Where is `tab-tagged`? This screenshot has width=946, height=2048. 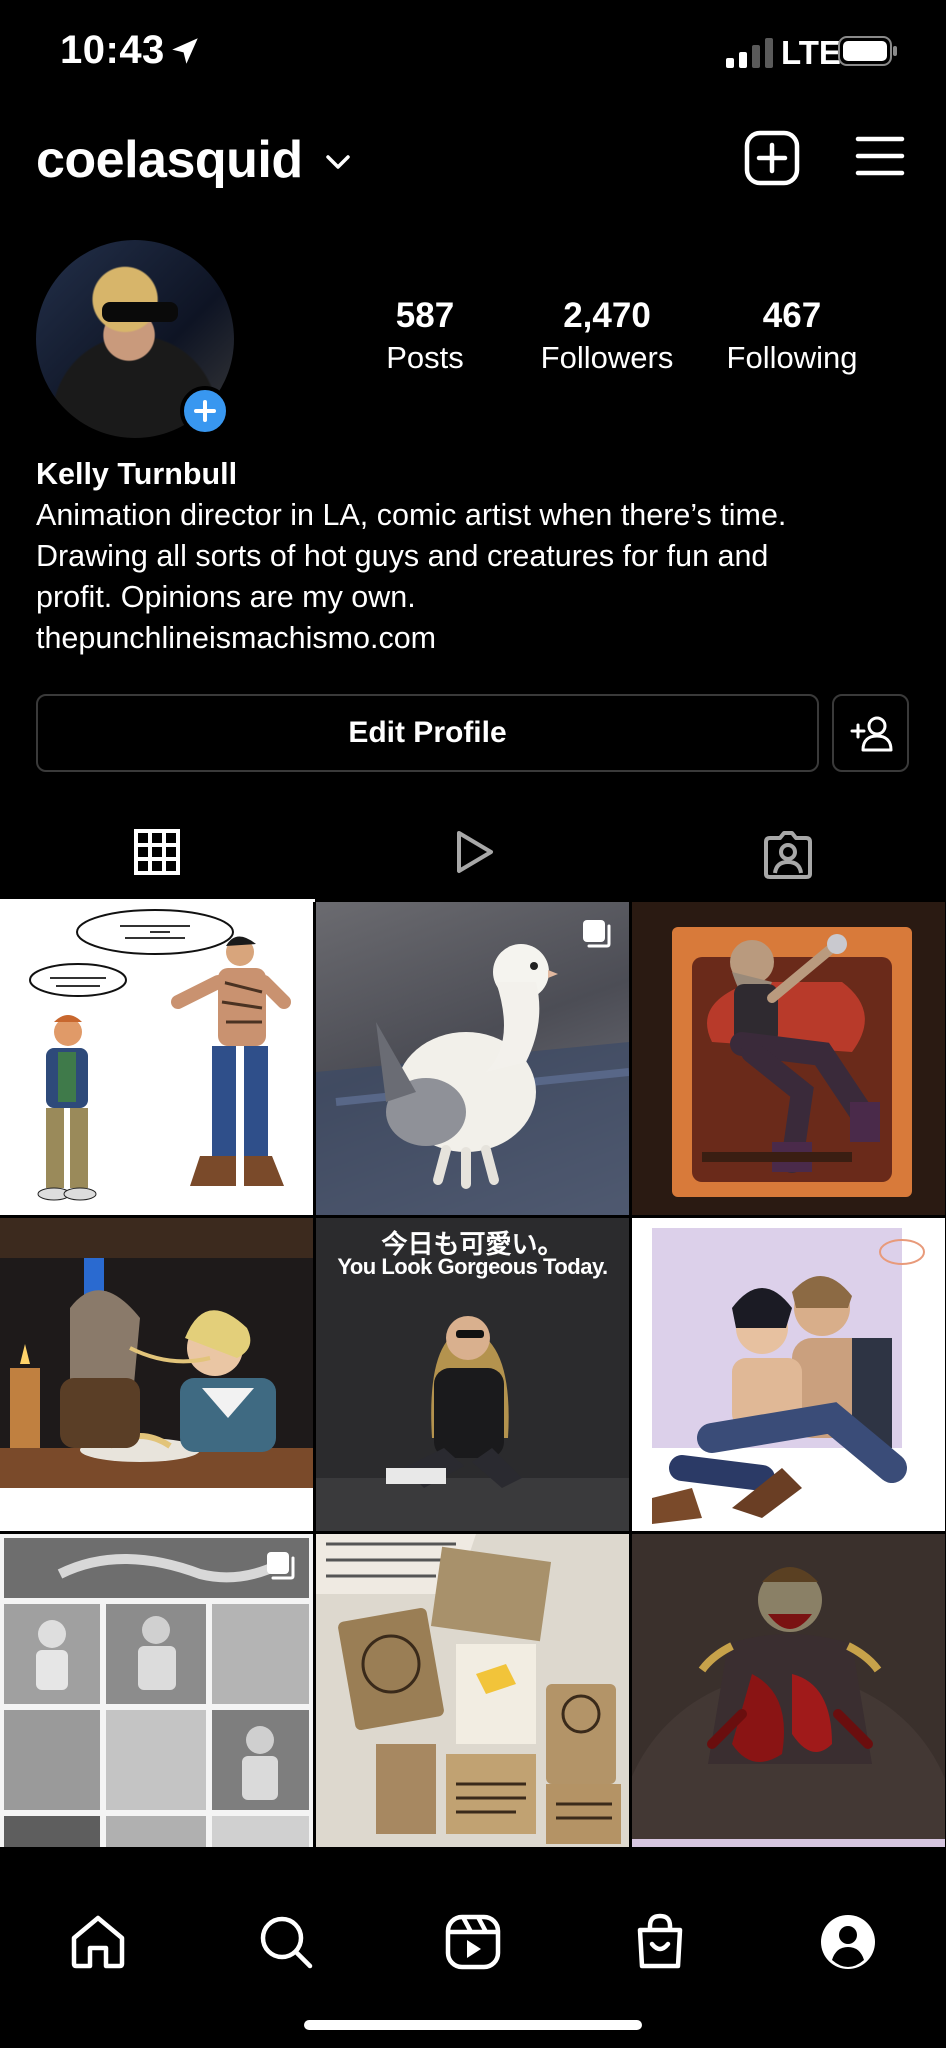
tab-tagged is located at coordinates (787, 855).